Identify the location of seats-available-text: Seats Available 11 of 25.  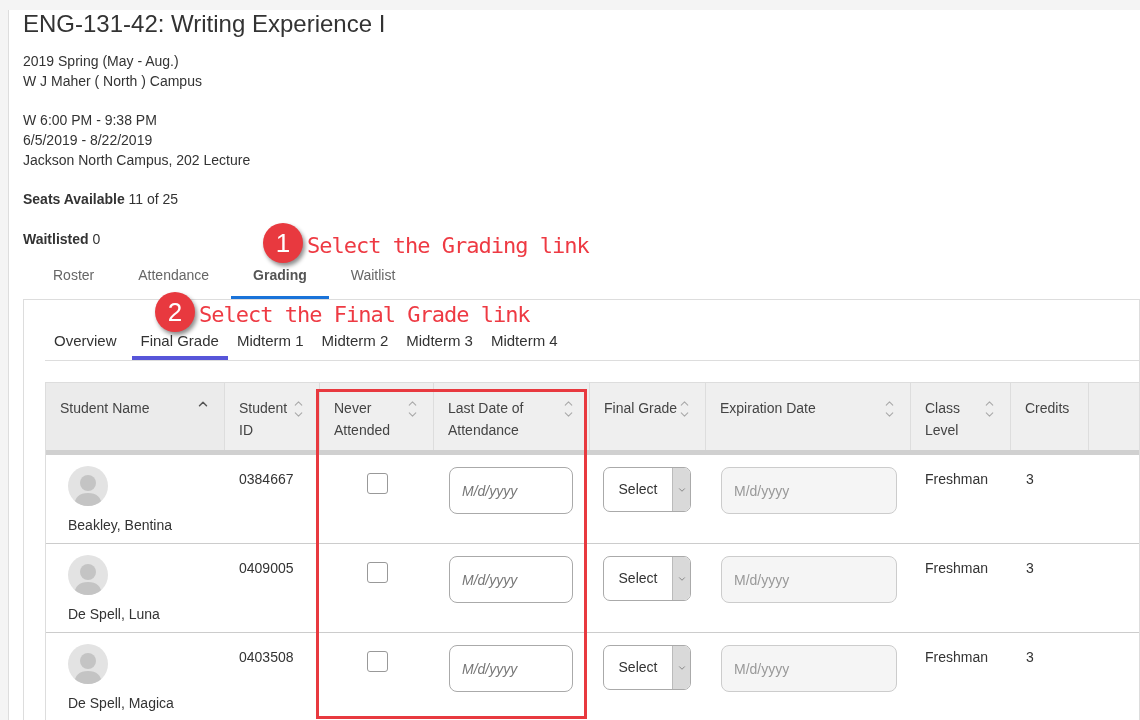
(101, 199).